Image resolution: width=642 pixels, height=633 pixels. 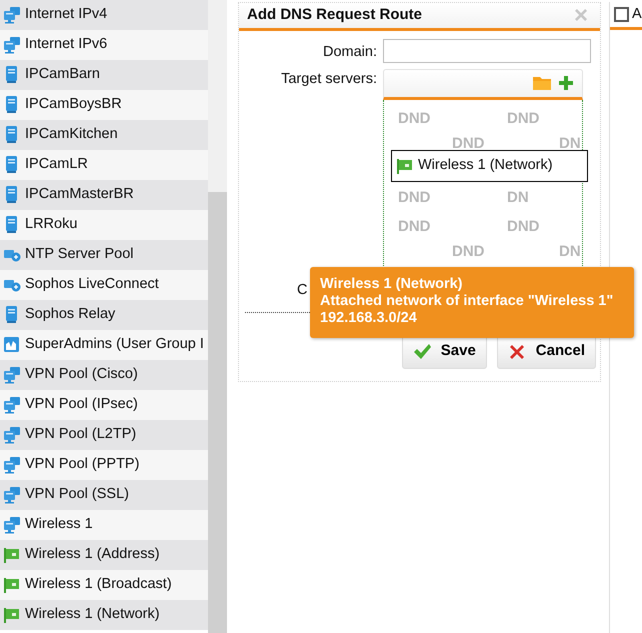 I want to click on checkbox, so click(x=621, y=14).